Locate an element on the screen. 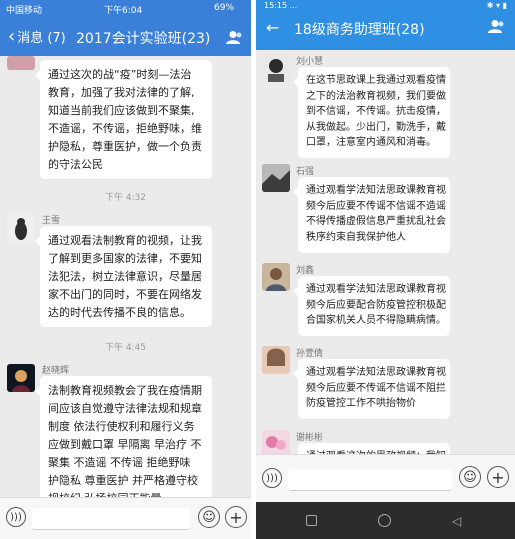 This screenshot has width=515, height=539. message-line: 法犯法，树立法律意识，尽量居 is located at coordinates (125, 276).